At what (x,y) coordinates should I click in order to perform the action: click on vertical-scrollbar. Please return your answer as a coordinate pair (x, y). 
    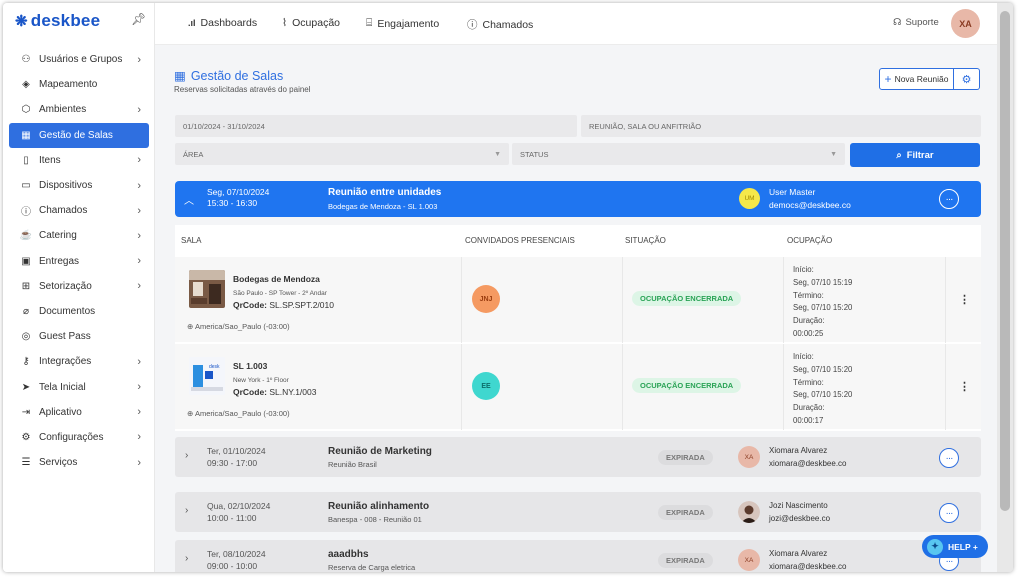
    Looking at the image, I should click on (1005, 287).